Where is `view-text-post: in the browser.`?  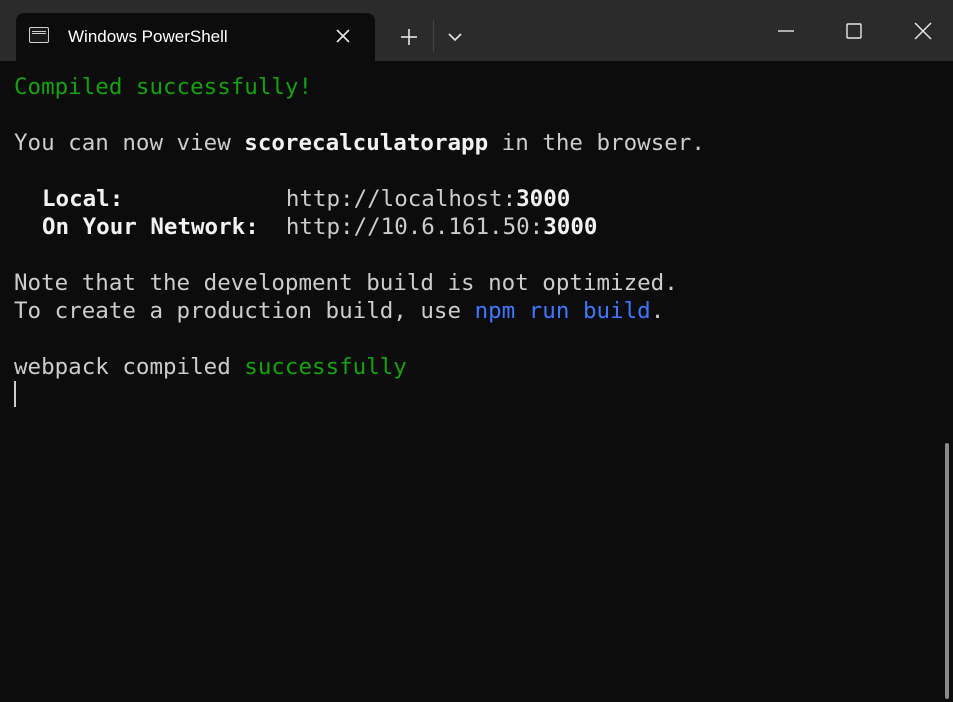 view-text-post: in the browser. is located at coordinates (596, 143).